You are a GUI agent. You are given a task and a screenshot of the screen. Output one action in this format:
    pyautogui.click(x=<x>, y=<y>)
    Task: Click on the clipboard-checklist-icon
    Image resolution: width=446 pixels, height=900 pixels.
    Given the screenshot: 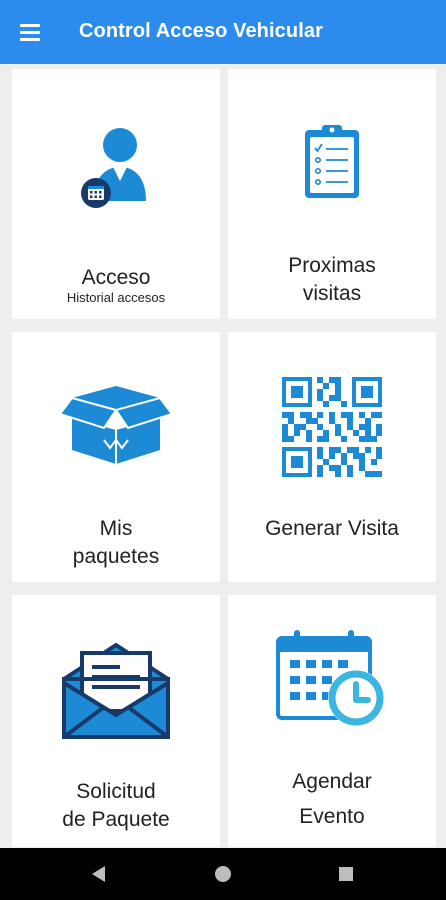 What is the action you would take?
    pyautogui.click(x=332, y=161)
    